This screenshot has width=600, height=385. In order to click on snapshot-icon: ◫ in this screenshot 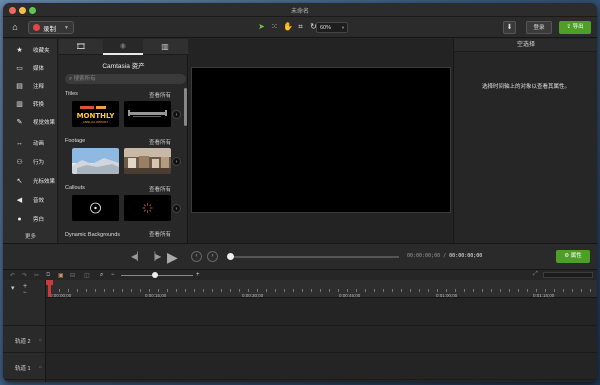, I will do `click(87, 275)`.